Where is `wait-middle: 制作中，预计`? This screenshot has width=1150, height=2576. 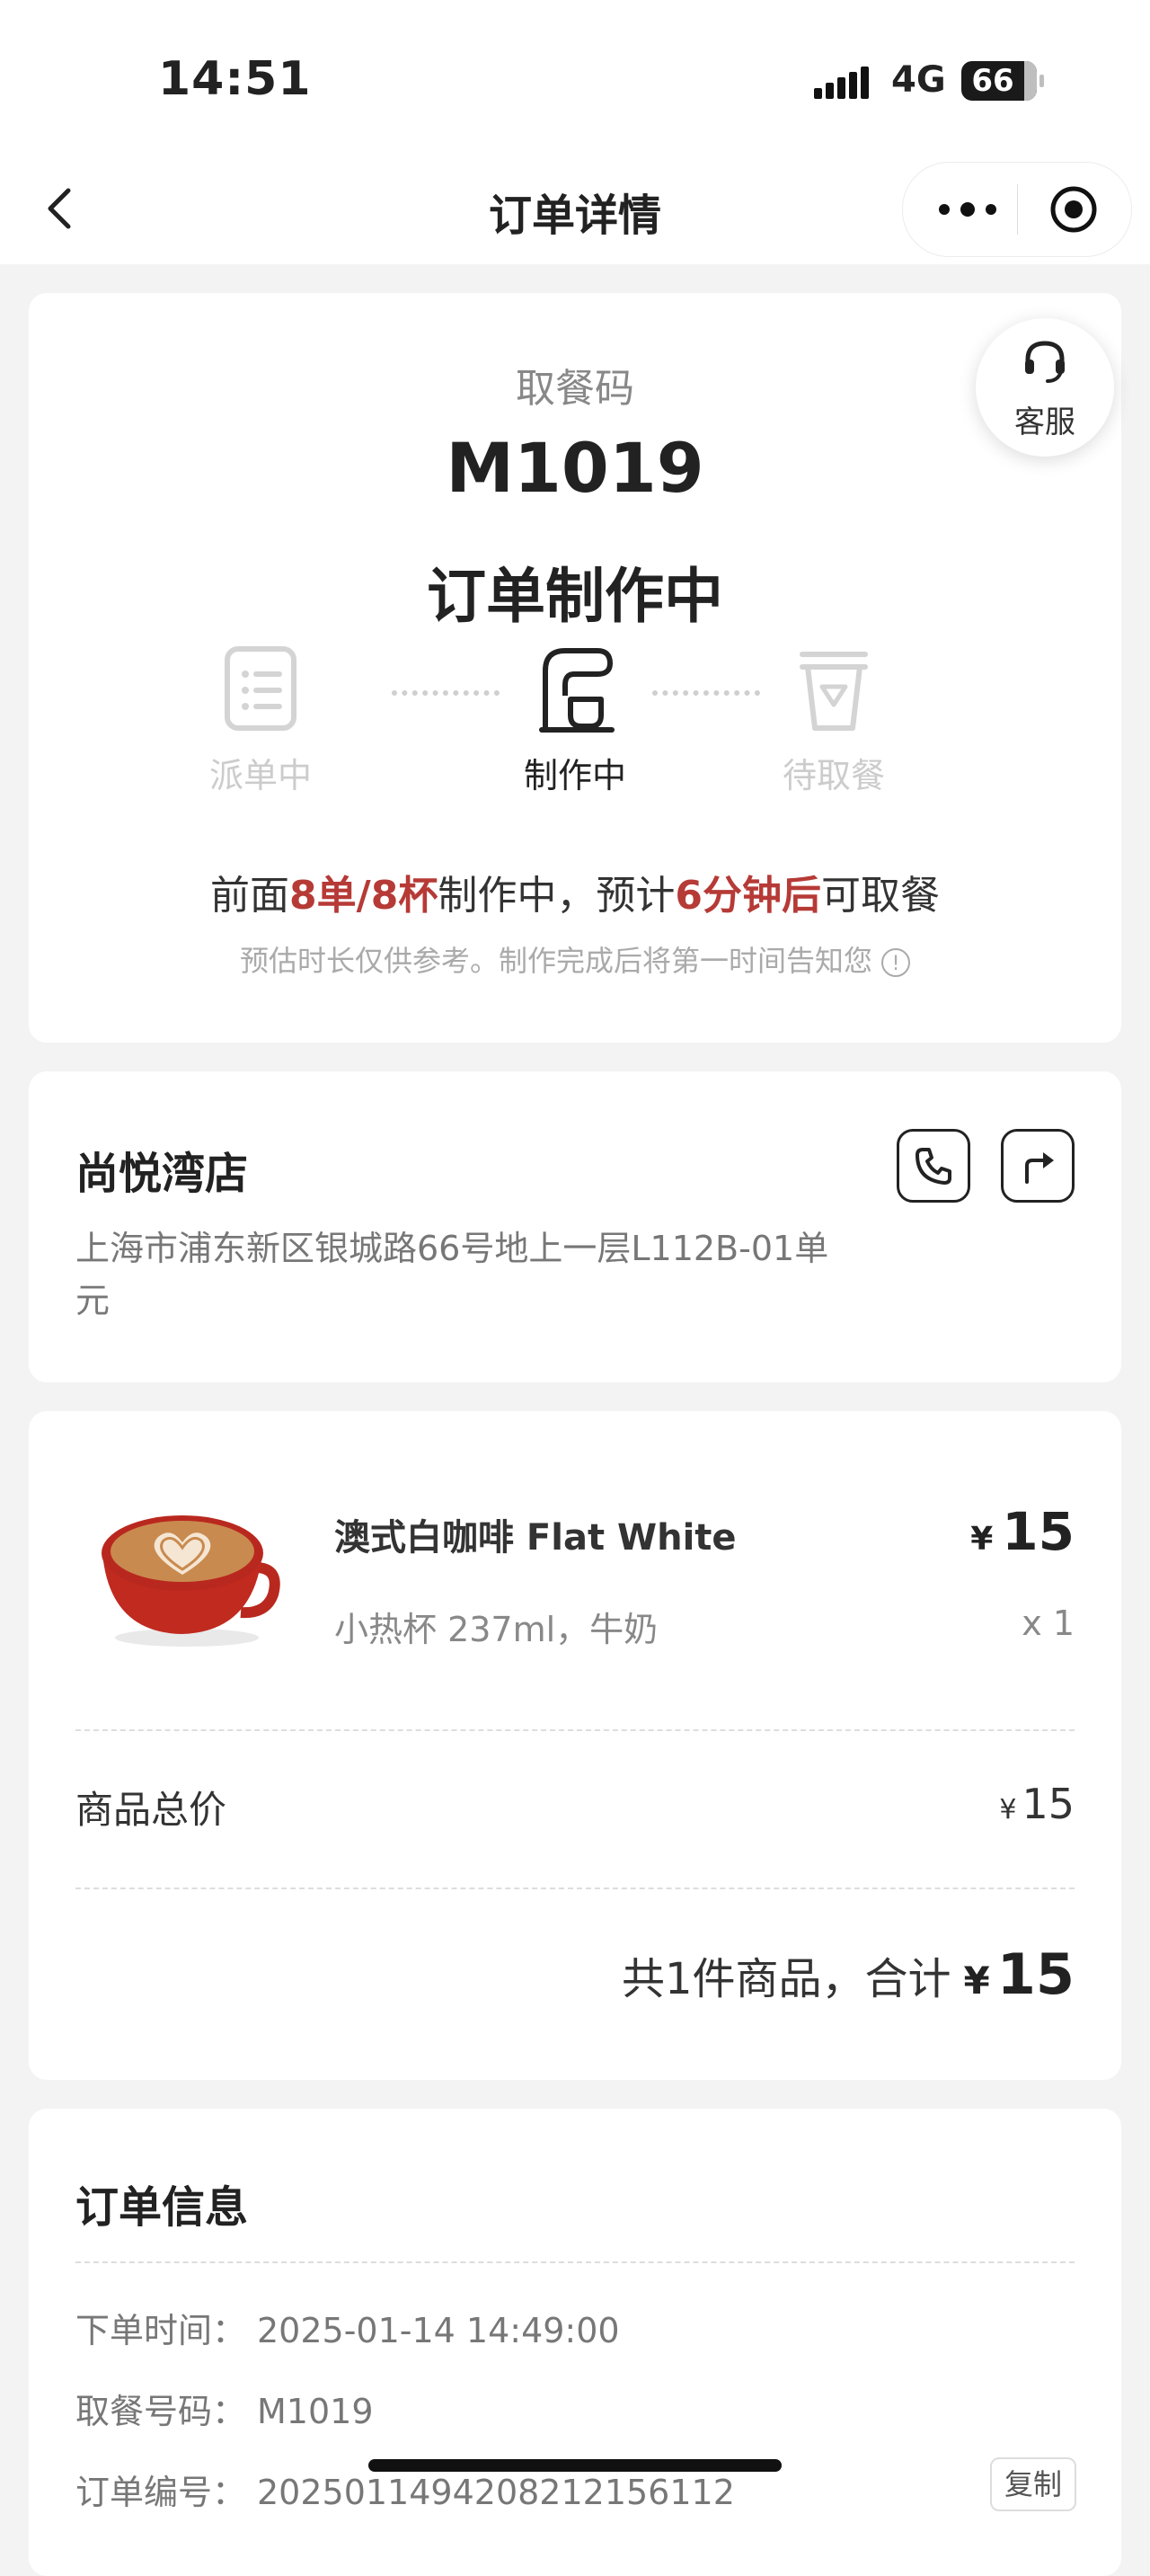 wait-middle: 制作中，预计 is located at coordinates (557, 896).